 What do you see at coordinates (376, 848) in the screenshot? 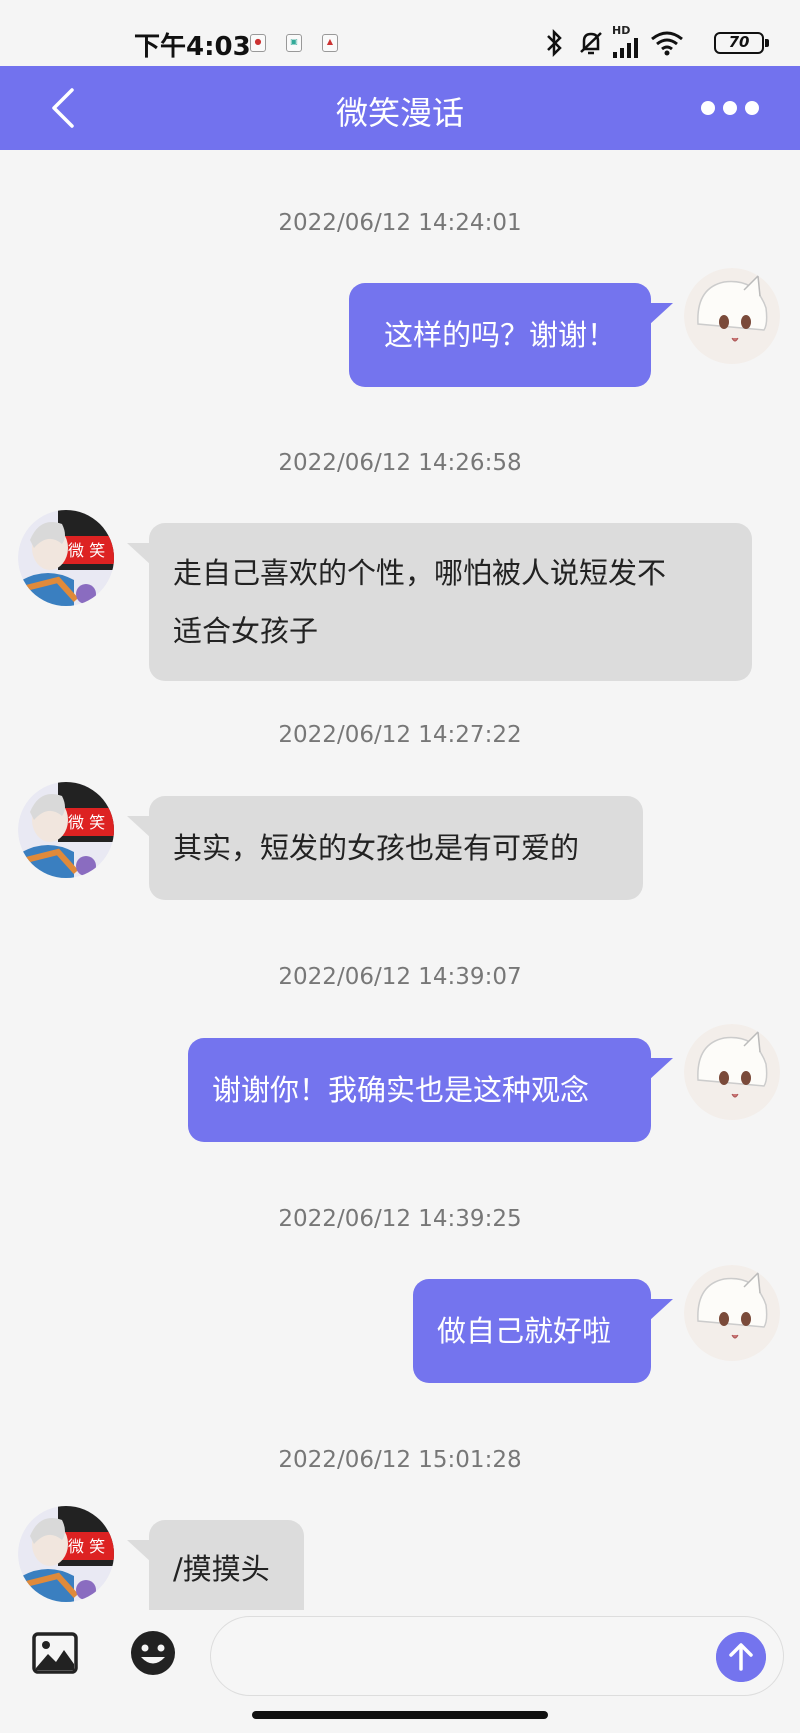
I see `message-text: 其实，短发的女孩也是有可爱的` at bounding box center [376, 848].